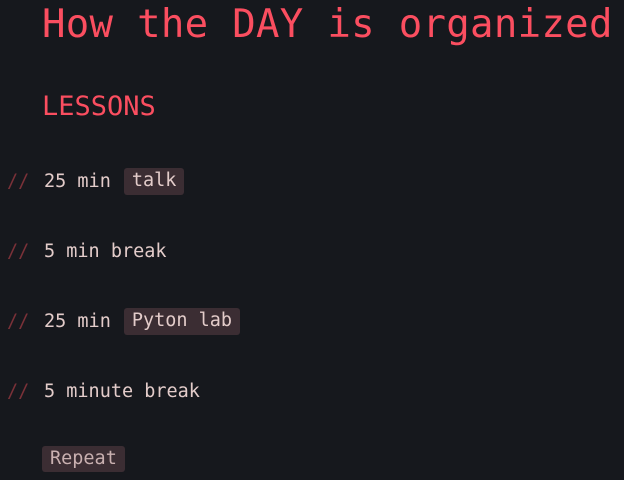 This screenshot has height=480, width=624. I want to click on section-heading-lessons: LESSONS, so click(99, 106).